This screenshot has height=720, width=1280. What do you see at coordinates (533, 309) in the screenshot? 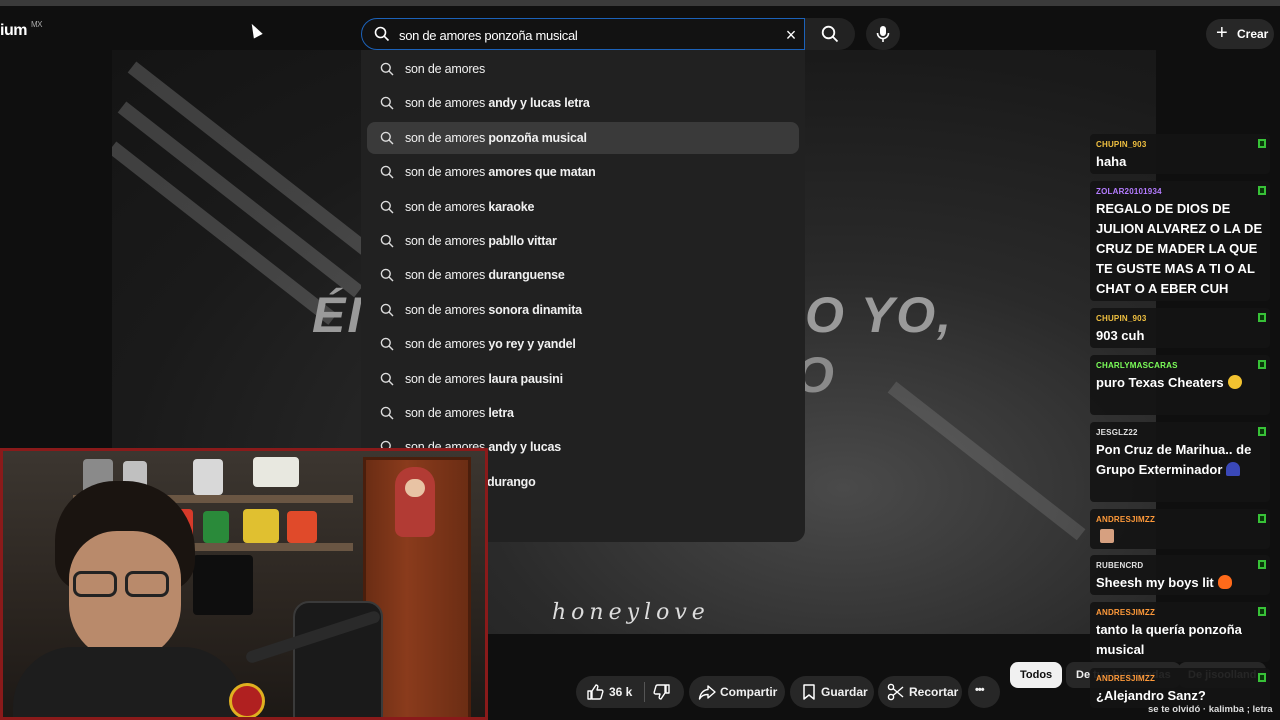
I see `suggestion-completion: sonora dinamita` at bounding box center [533, 309].